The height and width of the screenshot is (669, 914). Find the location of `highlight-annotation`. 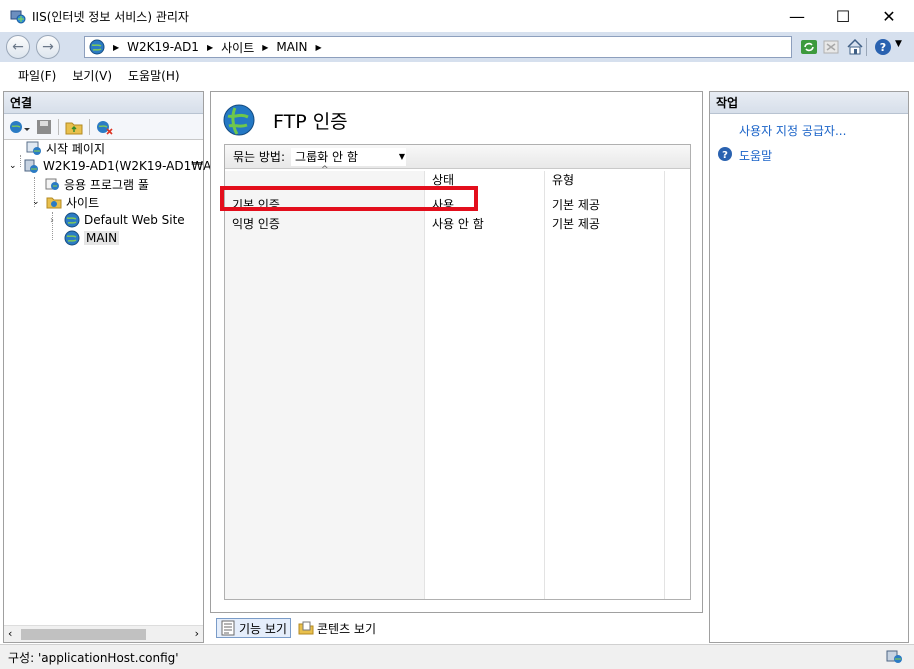

highlight-annotation is located at coordinates (349, 198).